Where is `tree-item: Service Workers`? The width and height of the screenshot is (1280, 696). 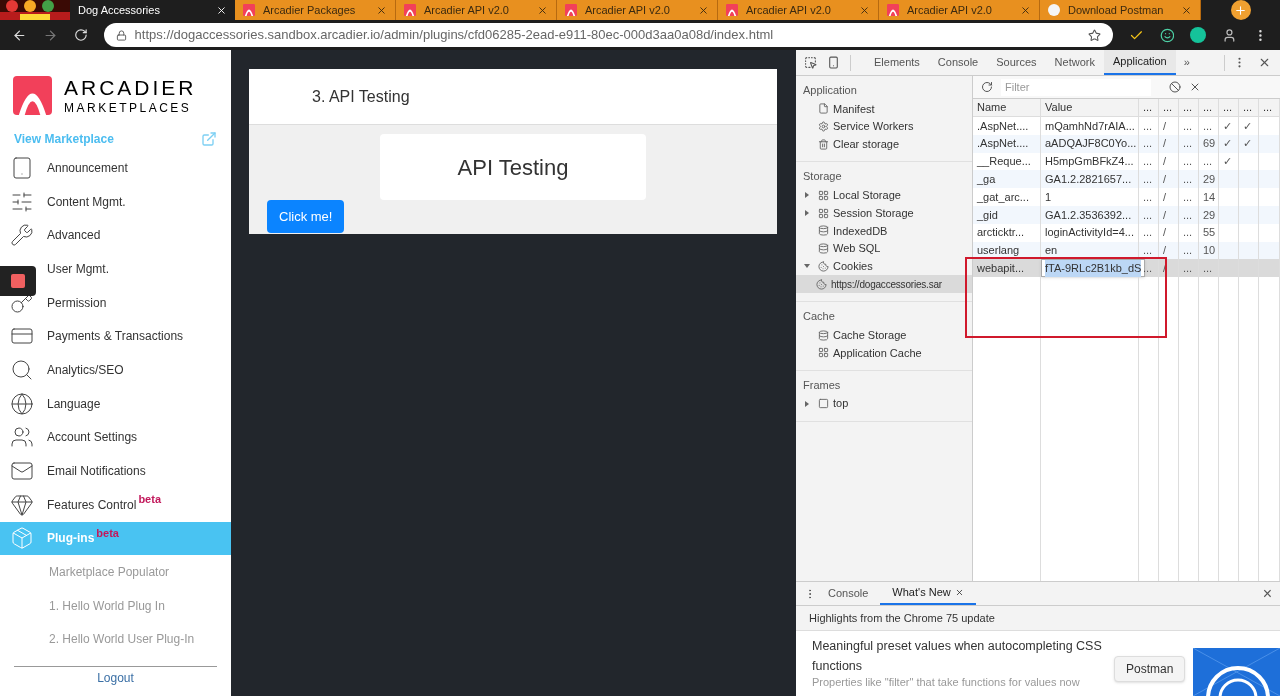
tree-item: Service Workers is located at coordinates (884, 126).